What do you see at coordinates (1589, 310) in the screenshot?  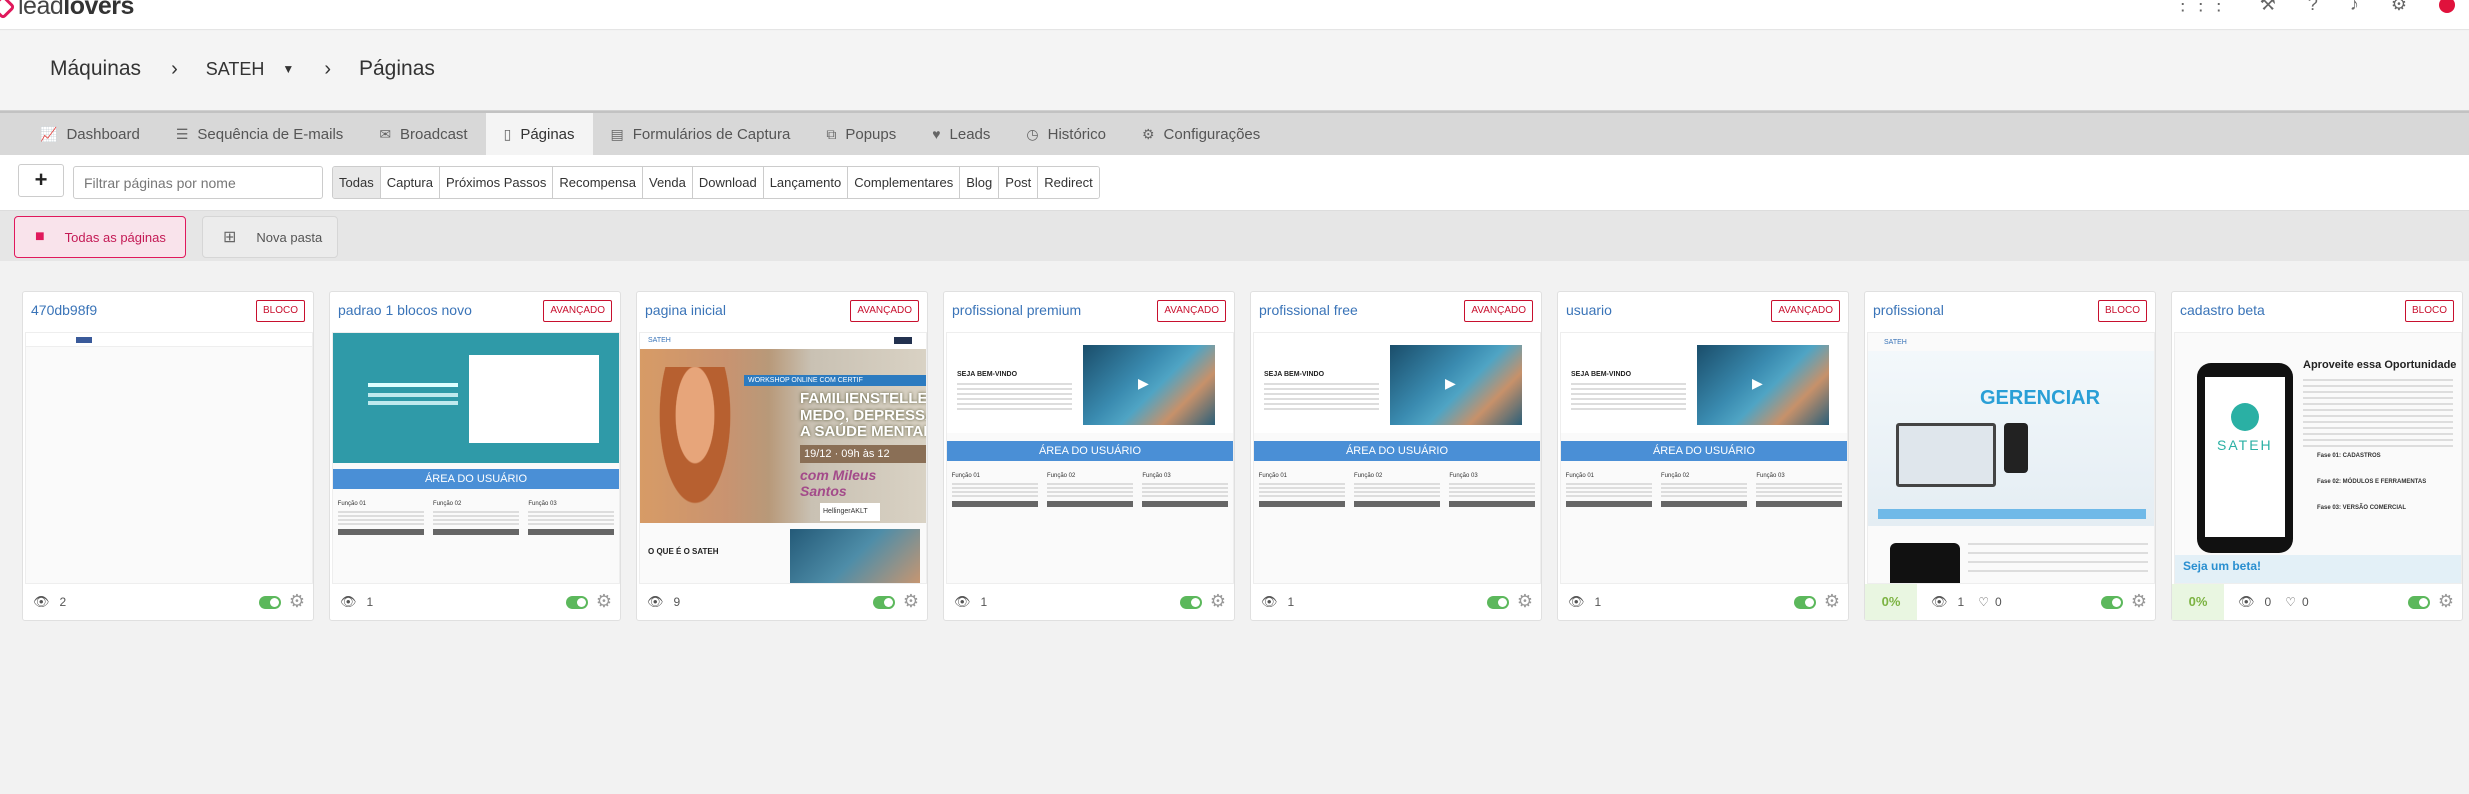 I see `page-title: usuario` at bounding box center [1589, 310].